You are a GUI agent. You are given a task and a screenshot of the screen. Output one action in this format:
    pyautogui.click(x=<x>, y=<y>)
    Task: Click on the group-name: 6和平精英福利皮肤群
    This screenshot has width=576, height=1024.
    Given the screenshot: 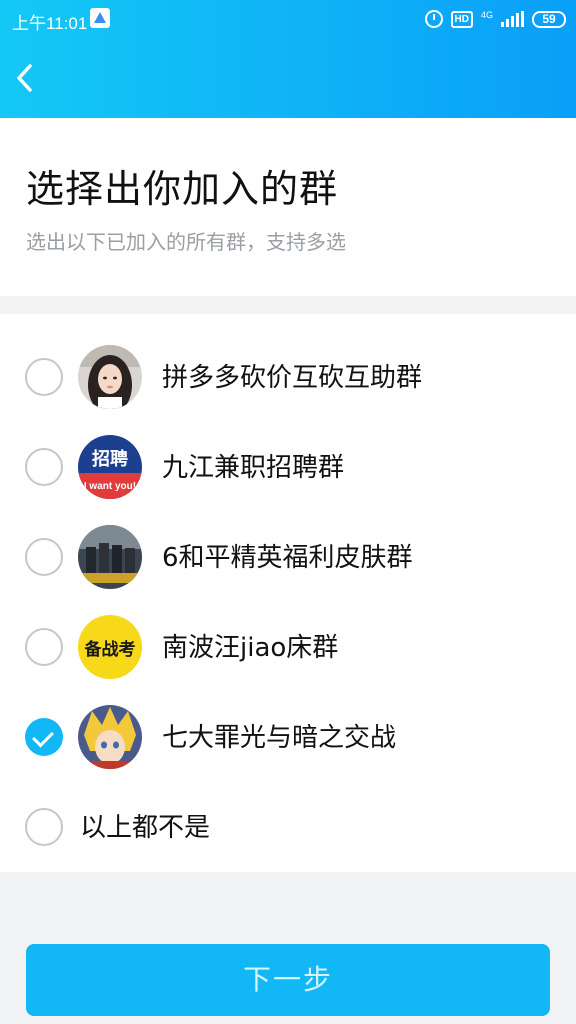 What is the action you would take?
    pyautogui.click(x=287, y=558)
    